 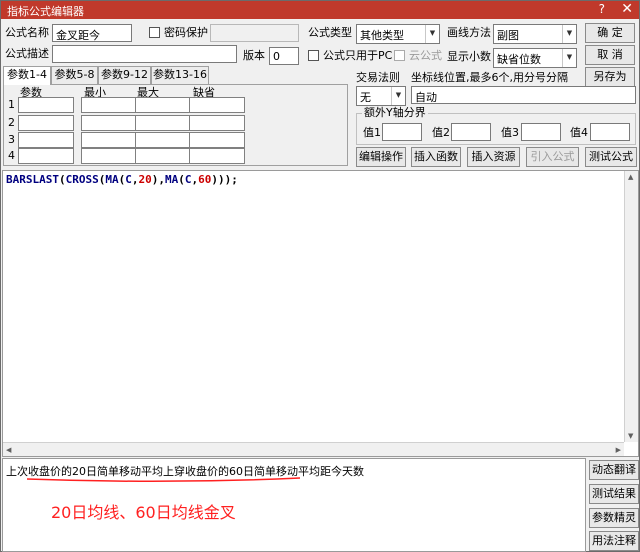 I want to click on version-label: 版本, so click(x=254, y=55).